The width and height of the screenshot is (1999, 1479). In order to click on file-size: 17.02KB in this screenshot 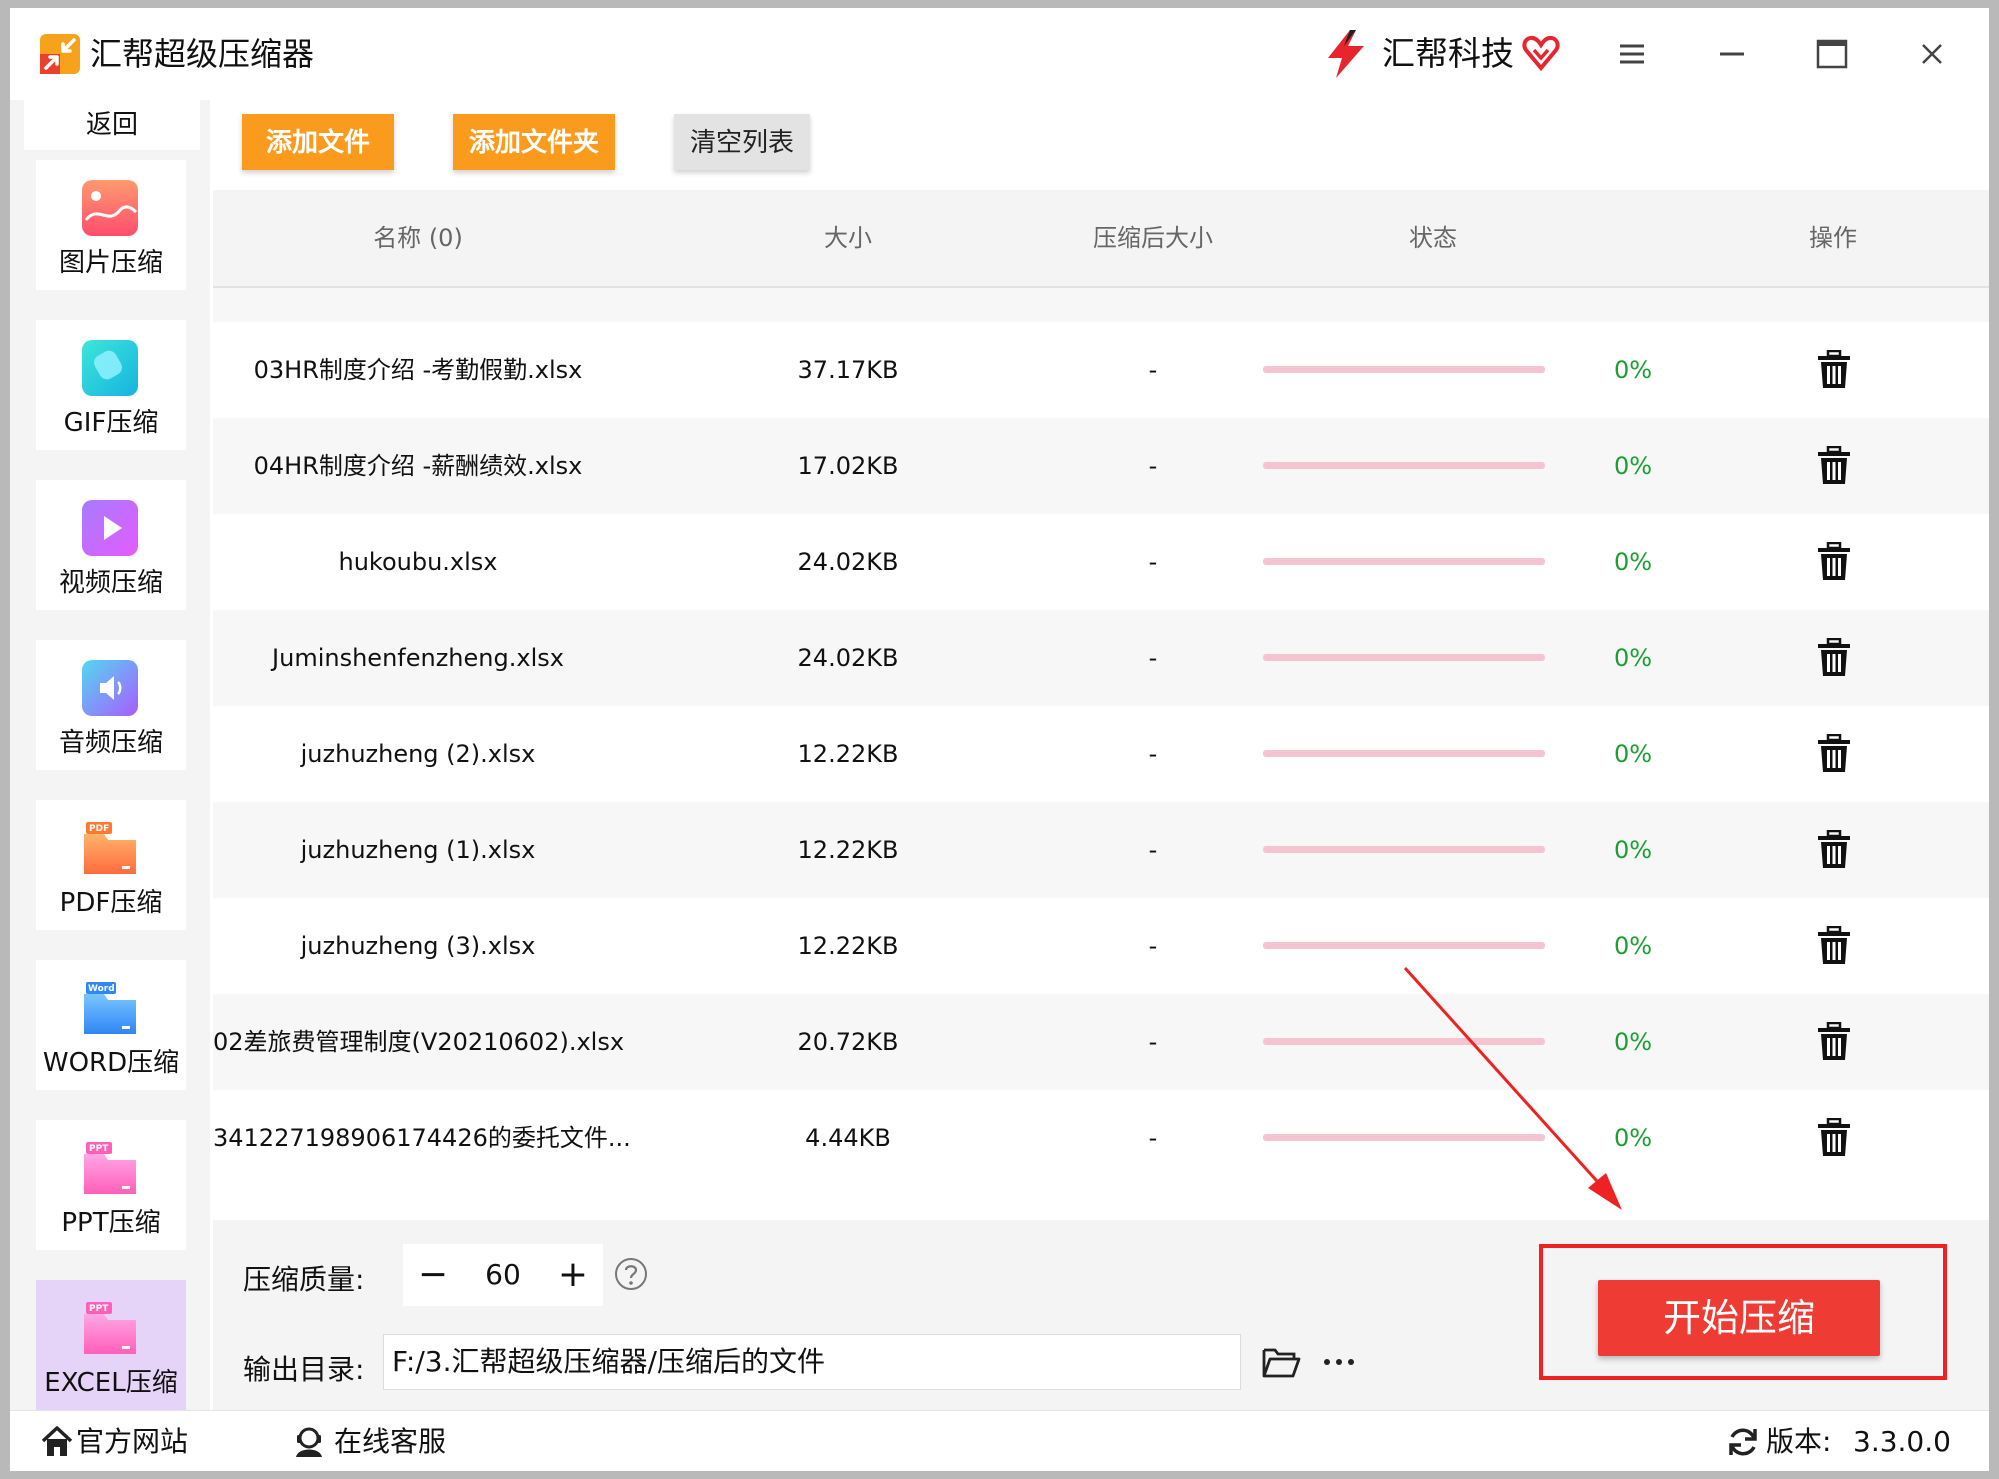, I will do `click(848, 466)`.